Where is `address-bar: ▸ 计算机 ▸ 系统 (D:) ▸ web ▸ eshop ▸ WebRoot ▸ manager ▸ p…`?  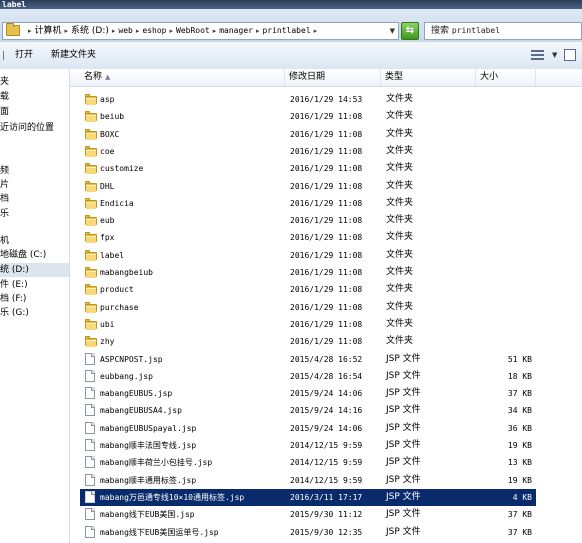
address-bar: ▸ 计算机 ▸ 系统 (D:) ▸ web ▸ eshop ▸ WebRoot ▸ manager ▸ p… is located at coordinates (200, 31).